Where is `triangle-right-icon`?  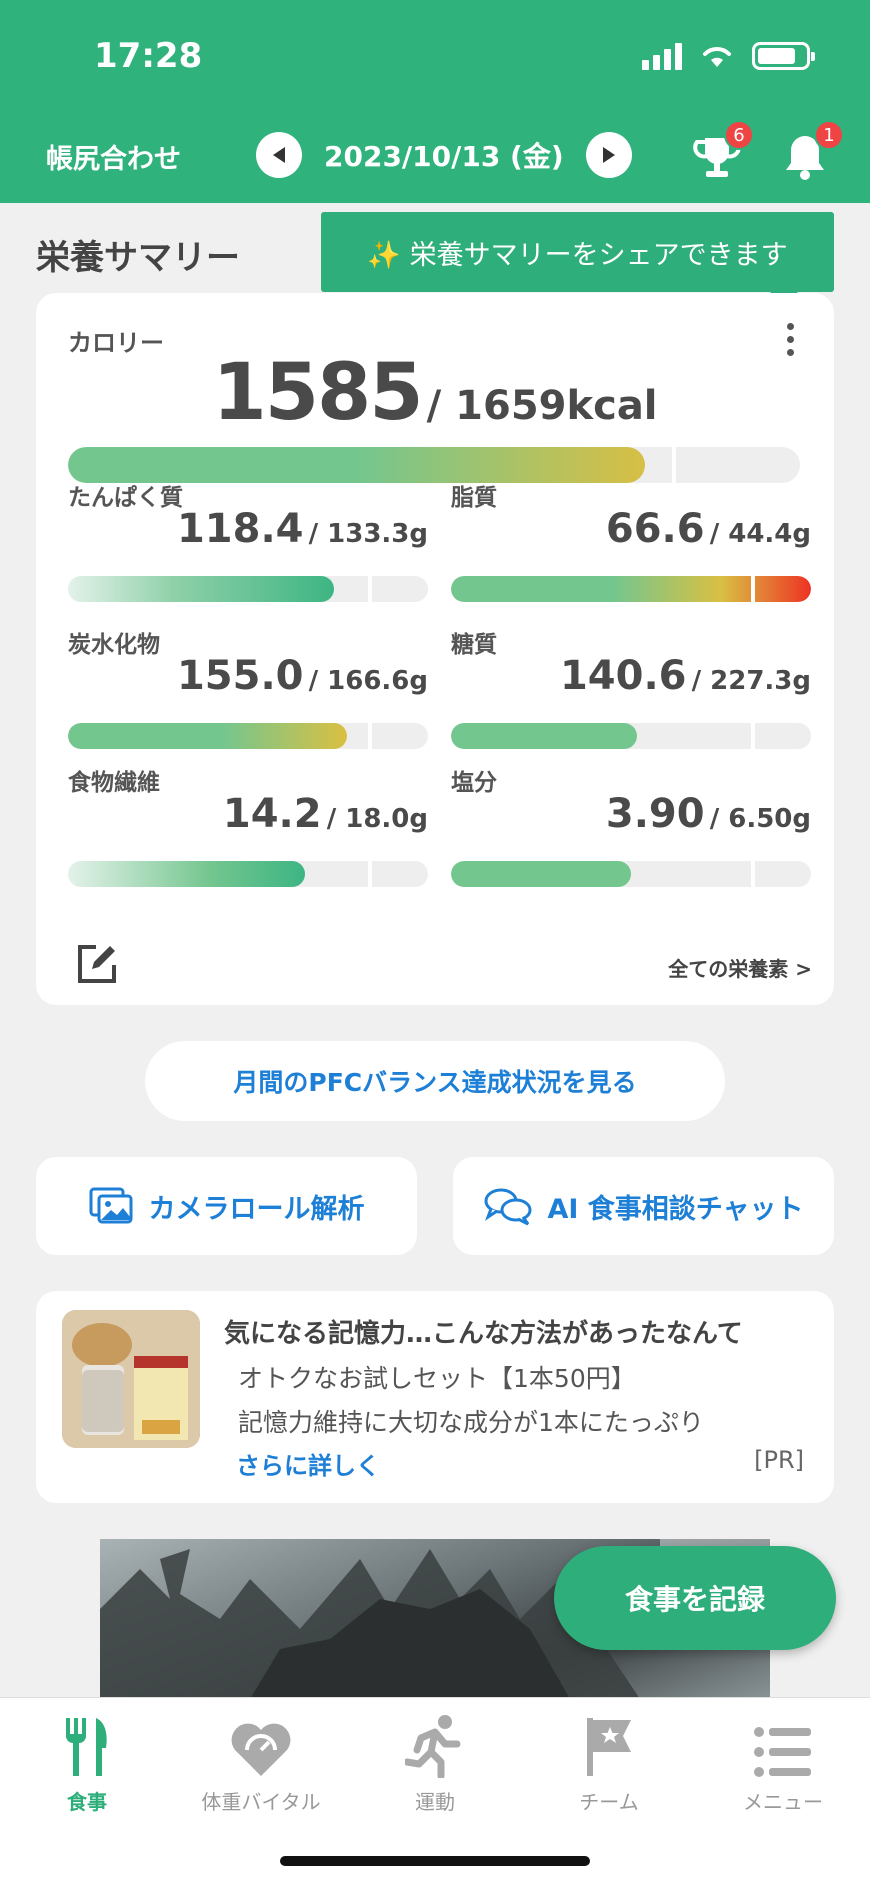
triangle-right-icon is located at coordinates (608, 155).